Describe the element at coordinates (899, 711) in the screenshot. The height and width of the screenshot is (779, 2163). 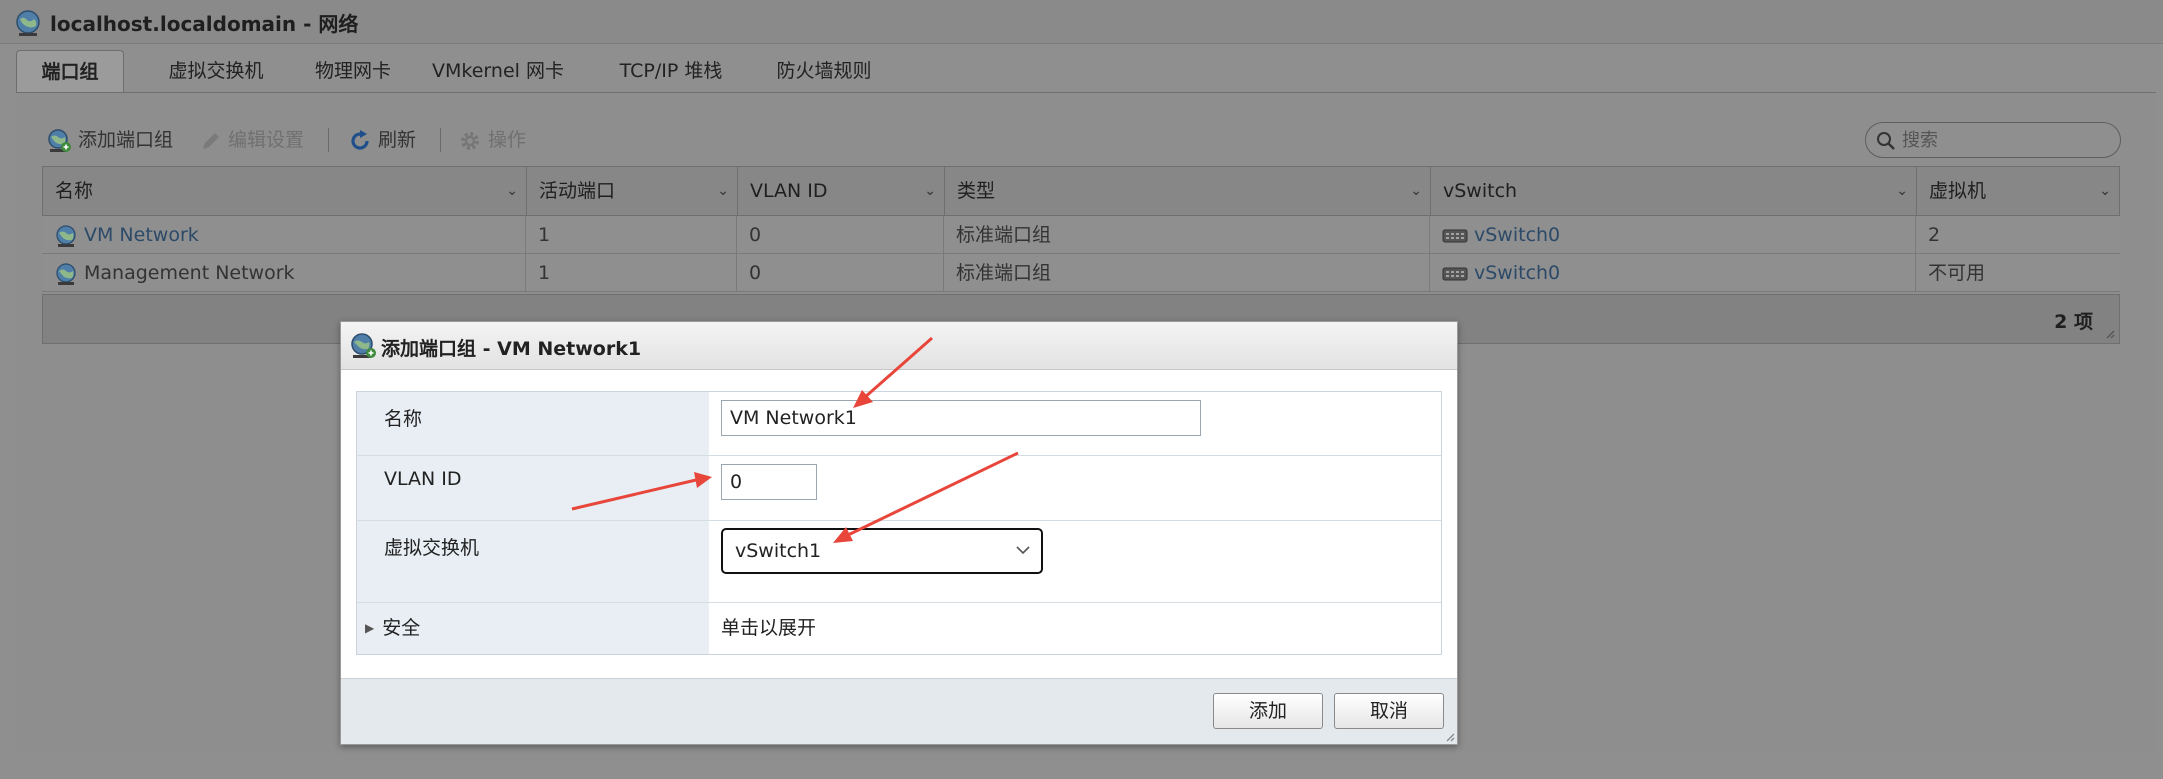
I see `dialog-footer: 添加 取消` at that location.